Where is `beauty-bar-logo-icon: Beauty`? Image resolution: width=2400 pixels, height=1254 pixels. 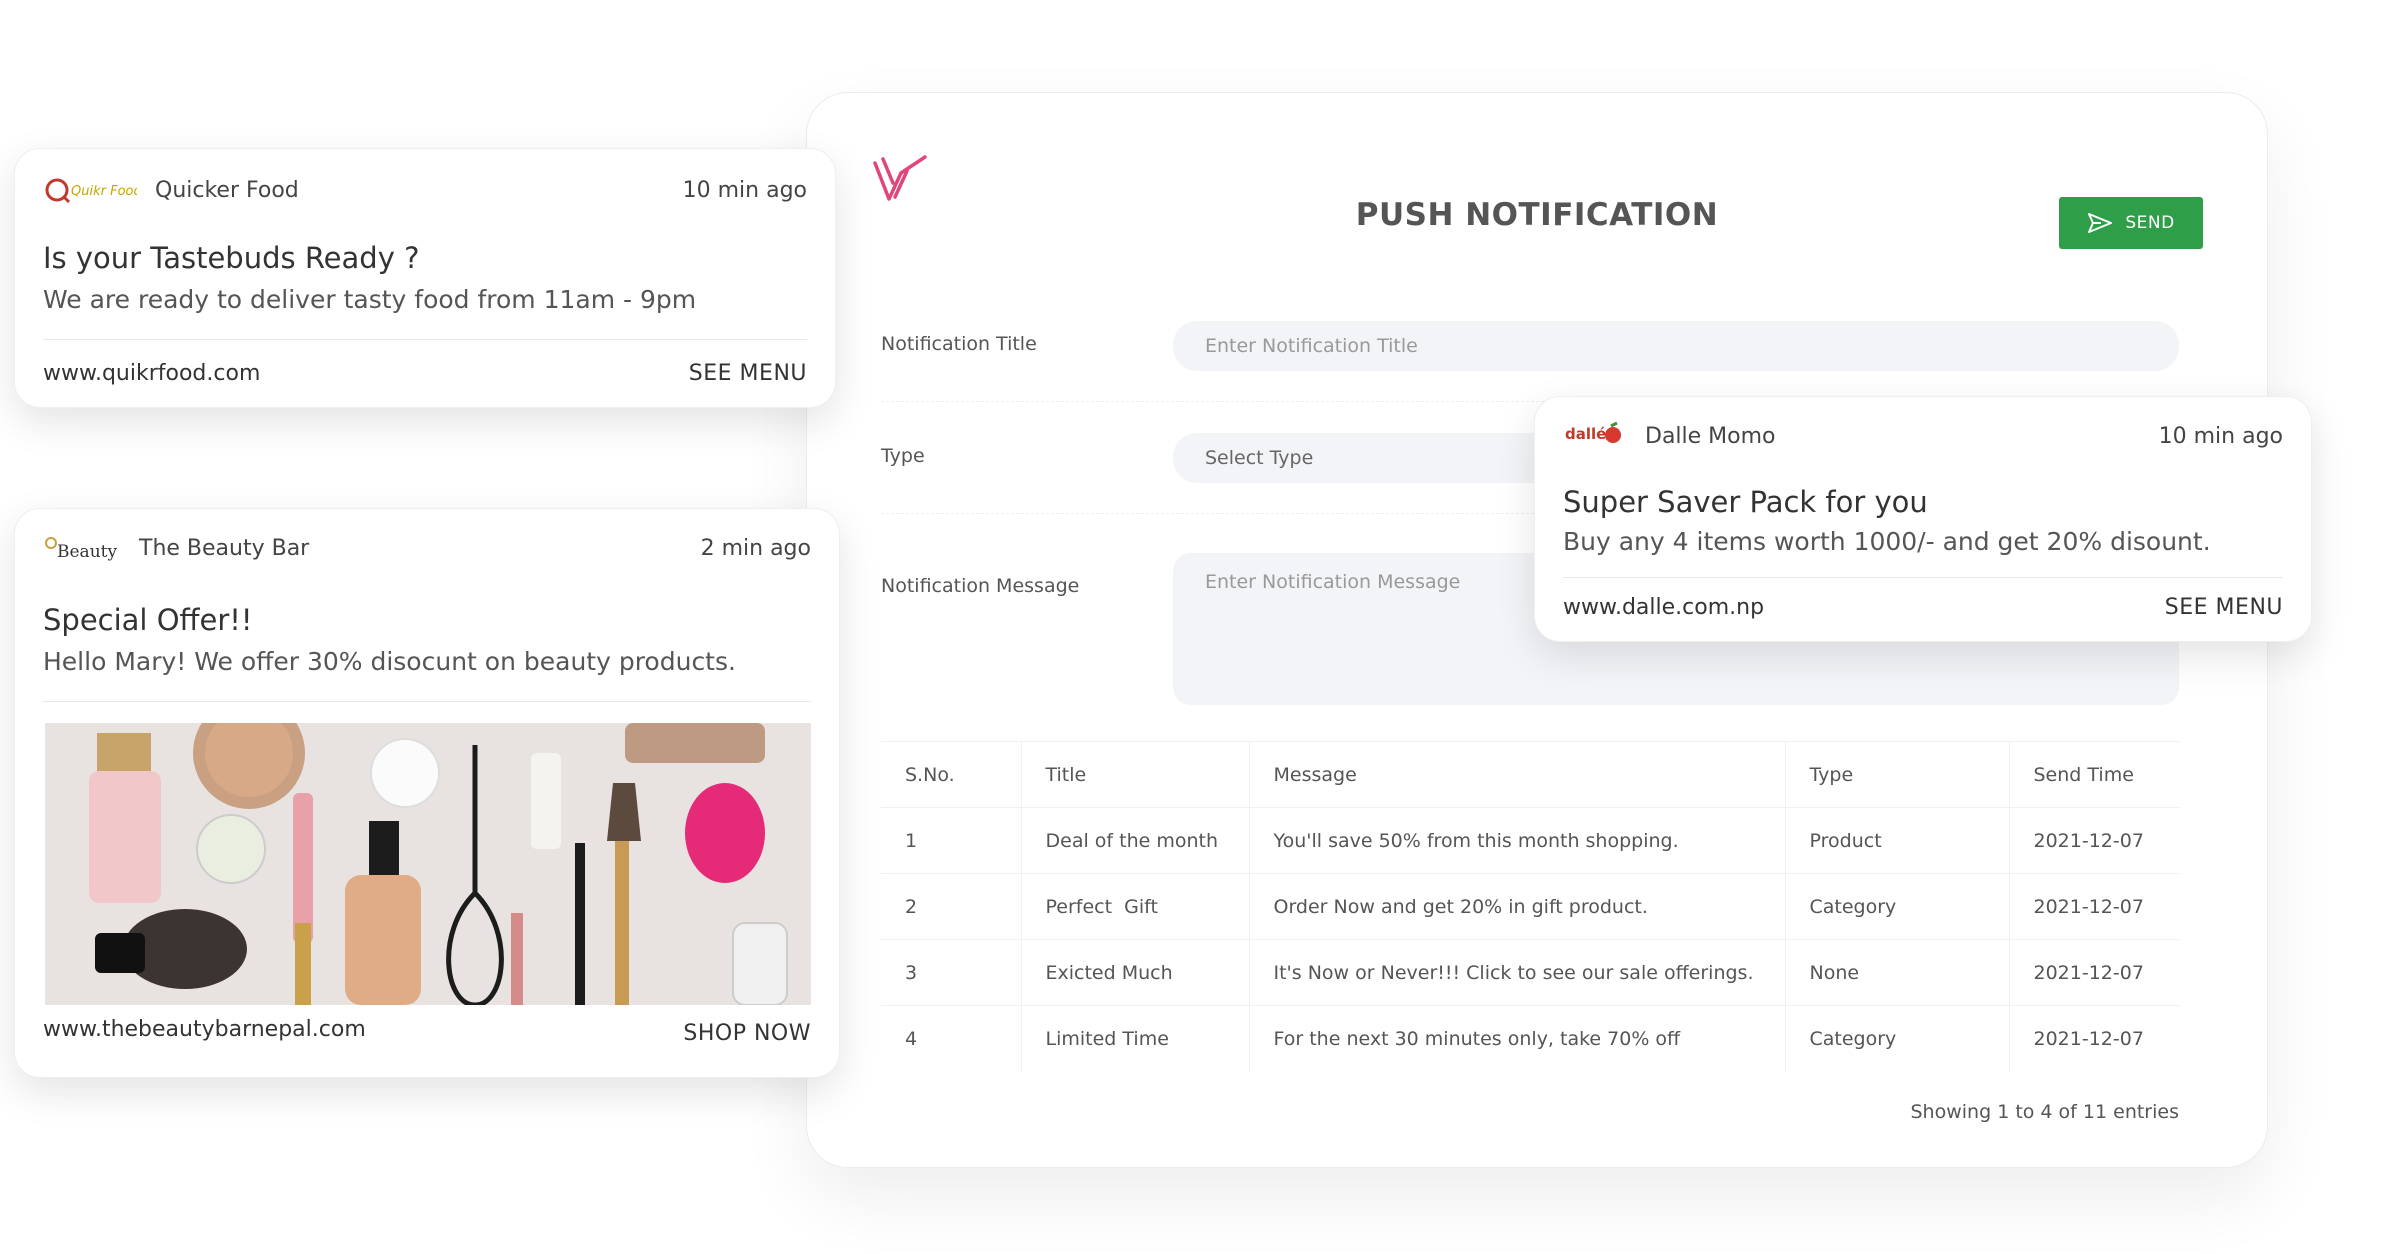
beauty-bar-logo-icon: Beauty is located at coordinates (82, 548).